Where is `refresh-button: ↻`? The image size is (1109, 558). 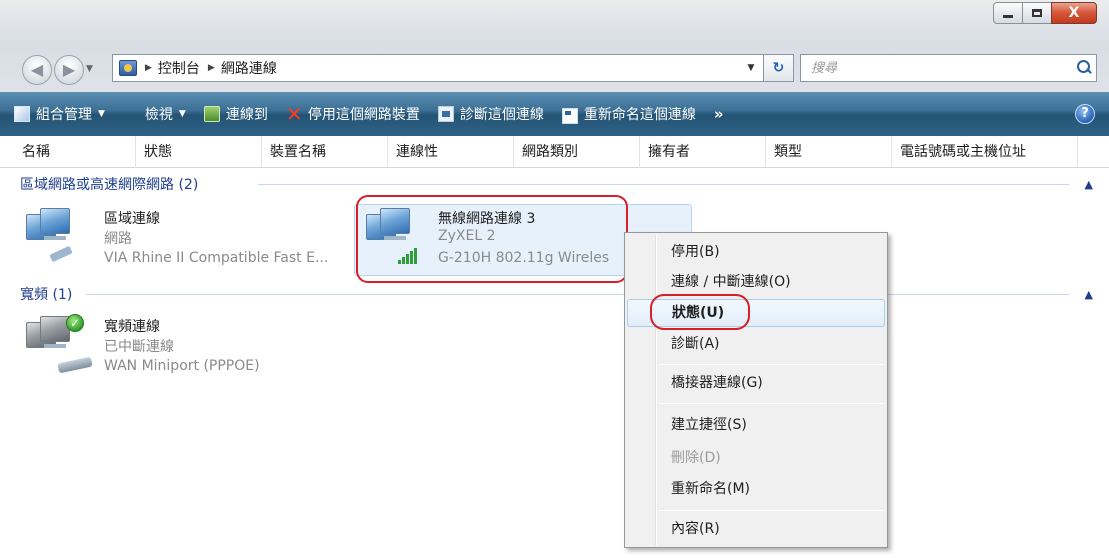
refresh-button: ↻ is located at coordinates (779, 68).